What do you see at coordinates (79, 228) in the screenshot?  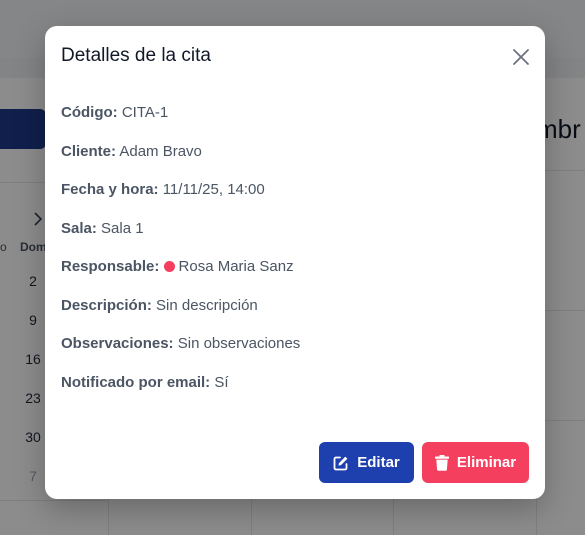 I see `field-label: Sala:` at bounding box center [79, 228].